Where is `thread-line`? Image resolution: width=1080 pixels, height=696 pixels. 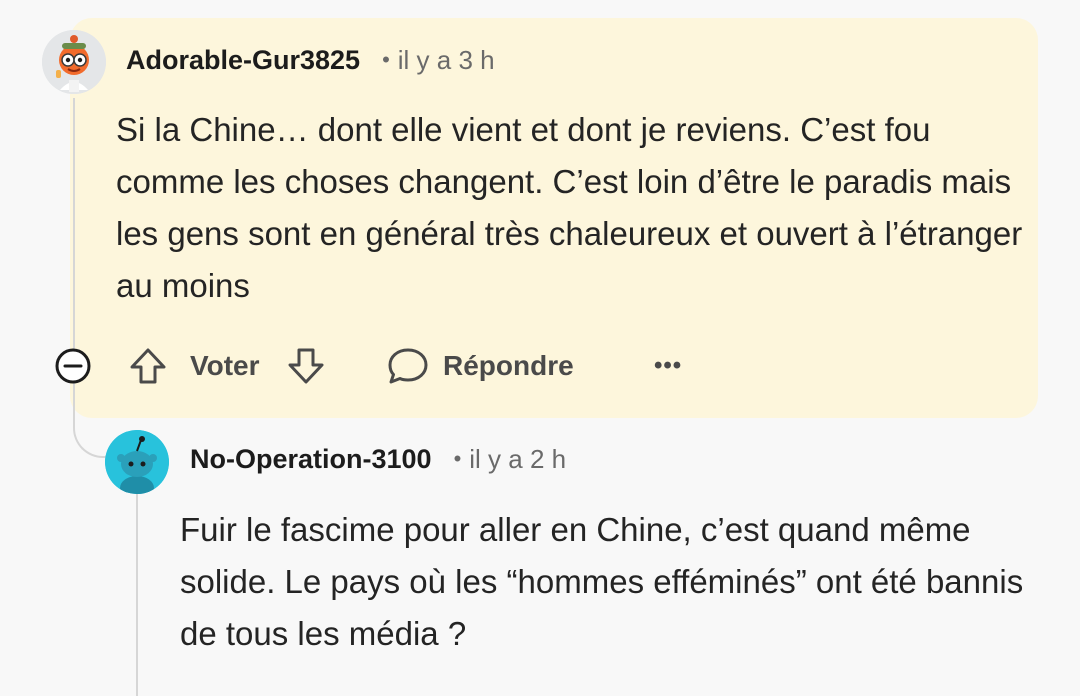
thread-line is located at coordinates (74, 227).